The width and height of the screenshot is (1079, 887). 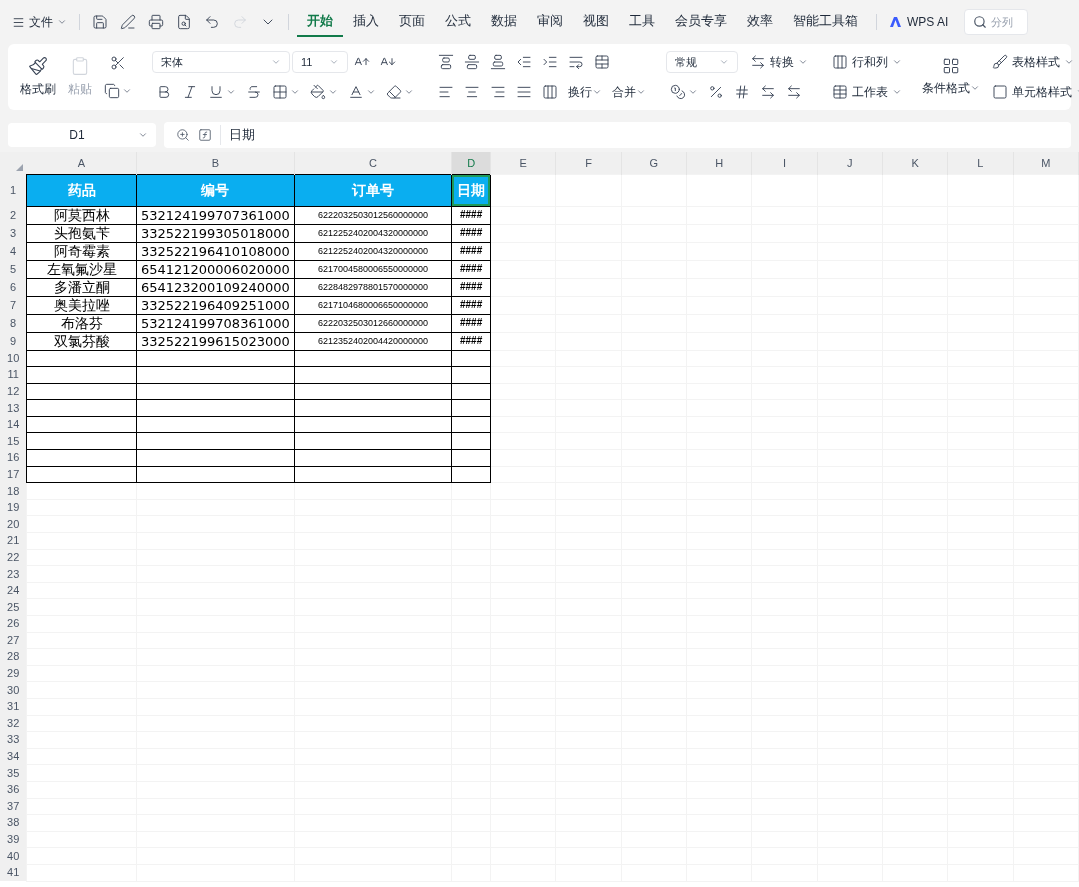 What do you see at coordinates (13, 358) in the screenshot?
I see `row-header: 10` at bounding box center [13, 358].